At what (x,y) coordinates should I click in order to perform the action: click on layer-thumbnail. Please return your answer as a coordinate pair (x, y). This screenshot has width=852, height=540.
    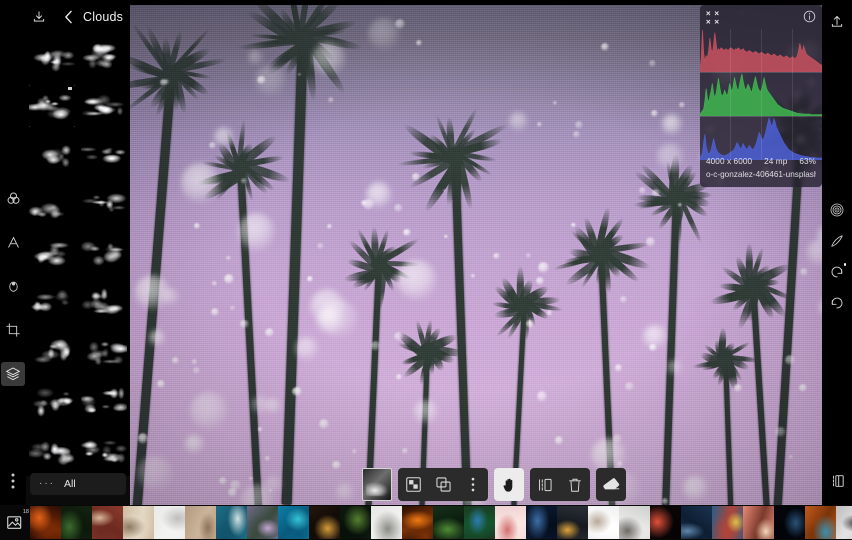
    Looking at the image, I should click on (377, 484).